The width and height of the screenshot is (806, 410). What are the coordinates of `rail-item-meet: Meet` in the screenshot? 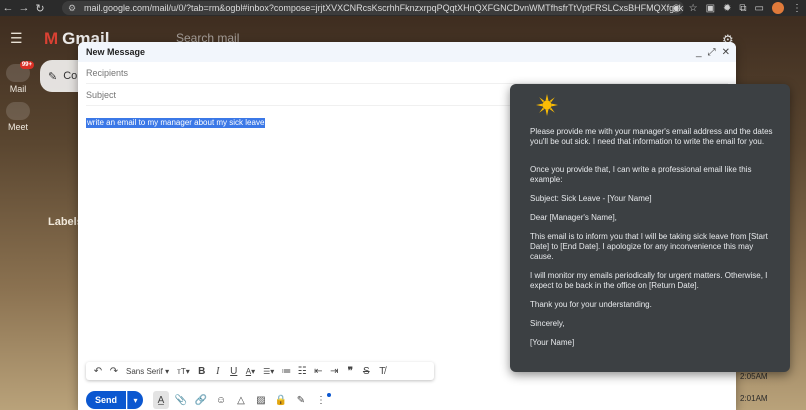 It's located at (18, 117).